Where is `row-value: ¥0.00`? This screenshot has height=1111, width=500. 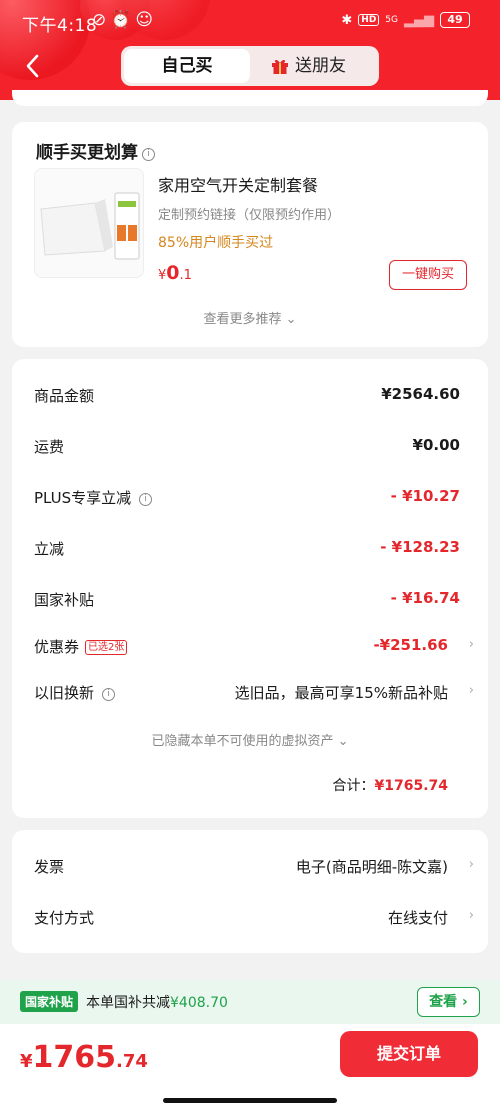
row-value: ¥0.00 is located at coordinates (436, 445).